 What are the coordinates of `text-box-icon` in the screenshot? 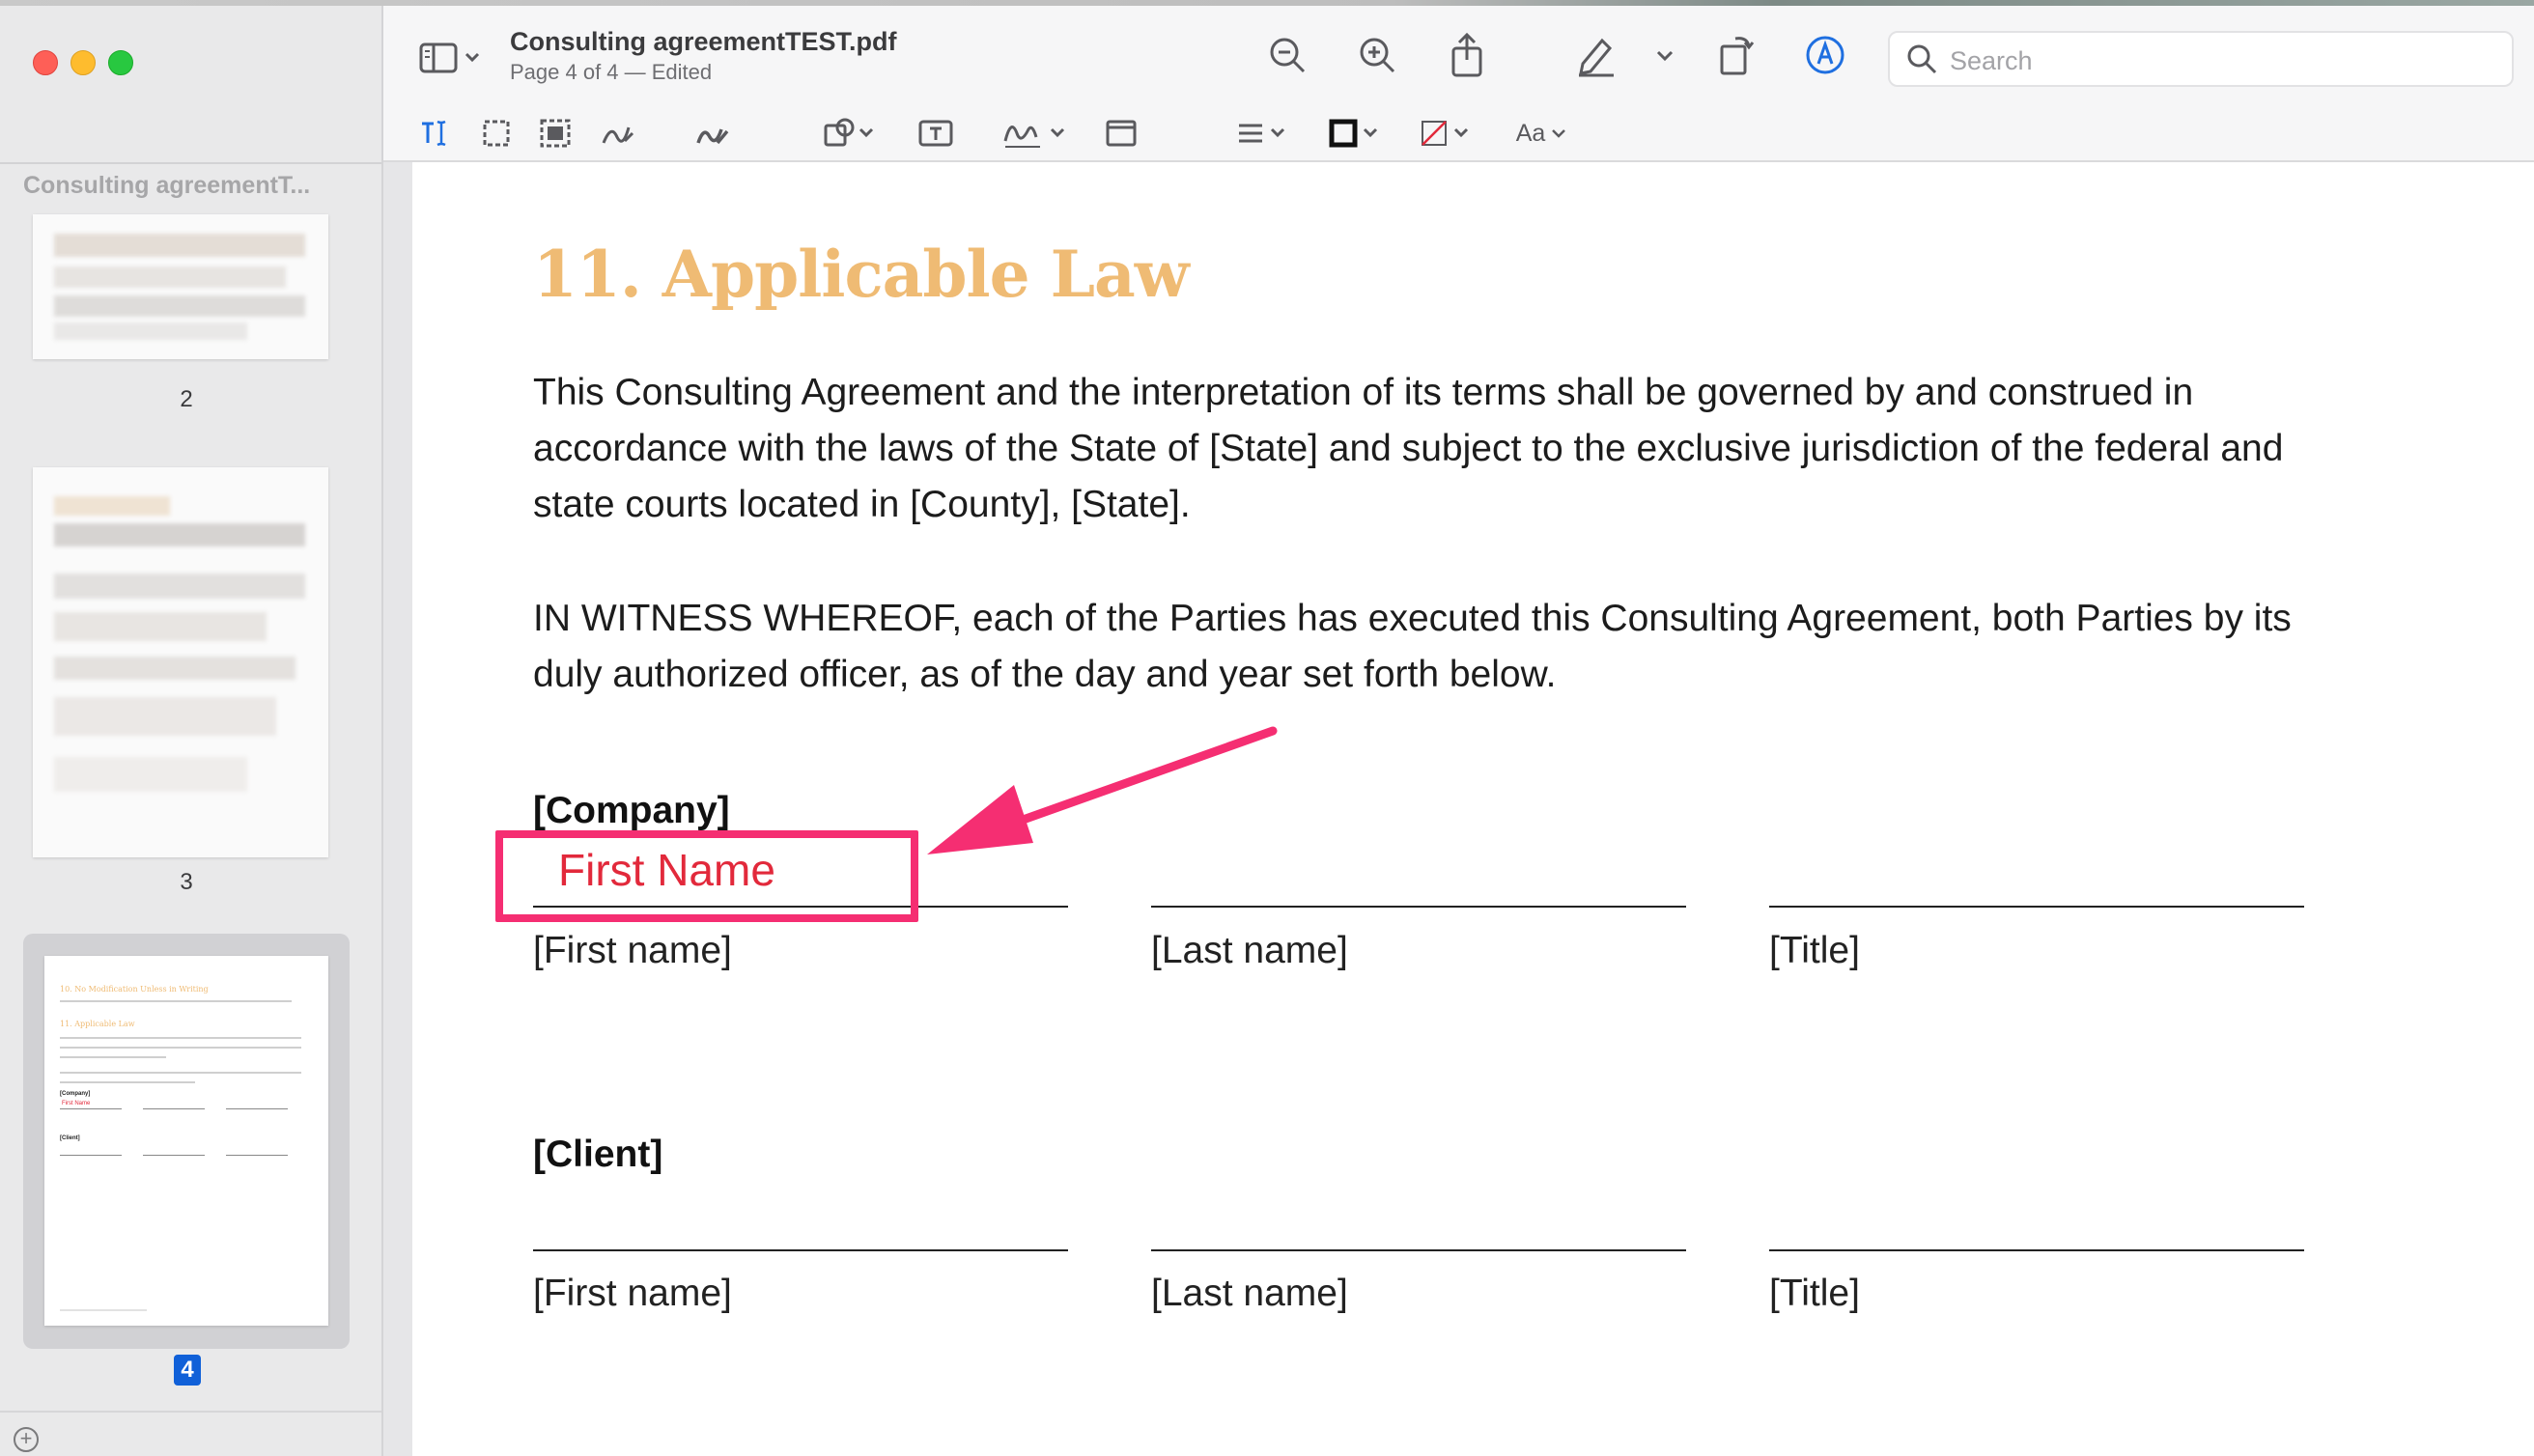 It's located at (935, 134).